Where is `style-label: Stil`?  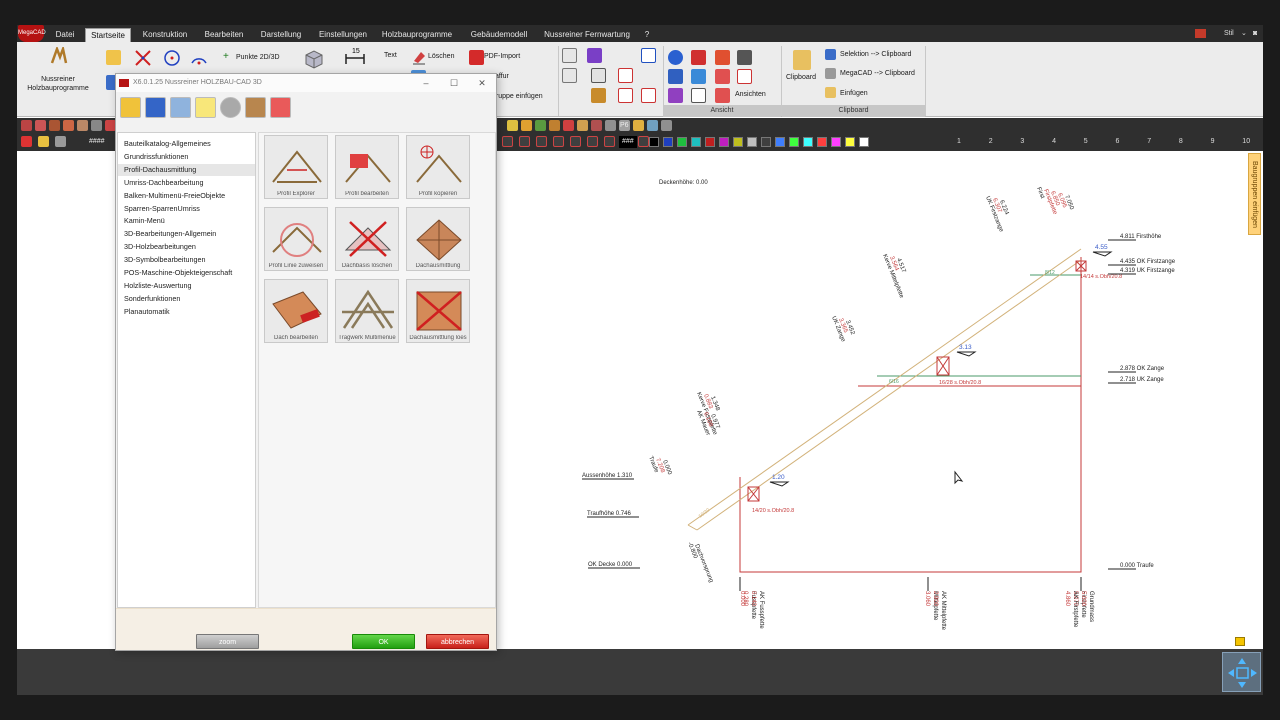 style-label: Stil is located at coordinates (1229, 34).